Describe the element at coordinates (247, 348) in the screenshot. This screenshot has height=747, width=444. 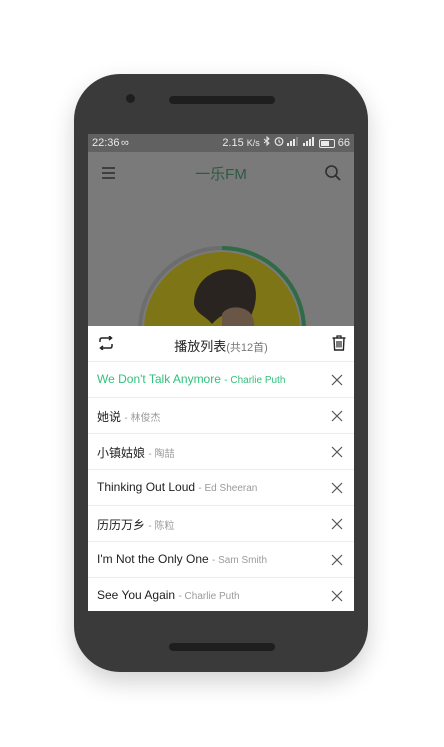
I see `playlist-count: (共12首)` at that location.